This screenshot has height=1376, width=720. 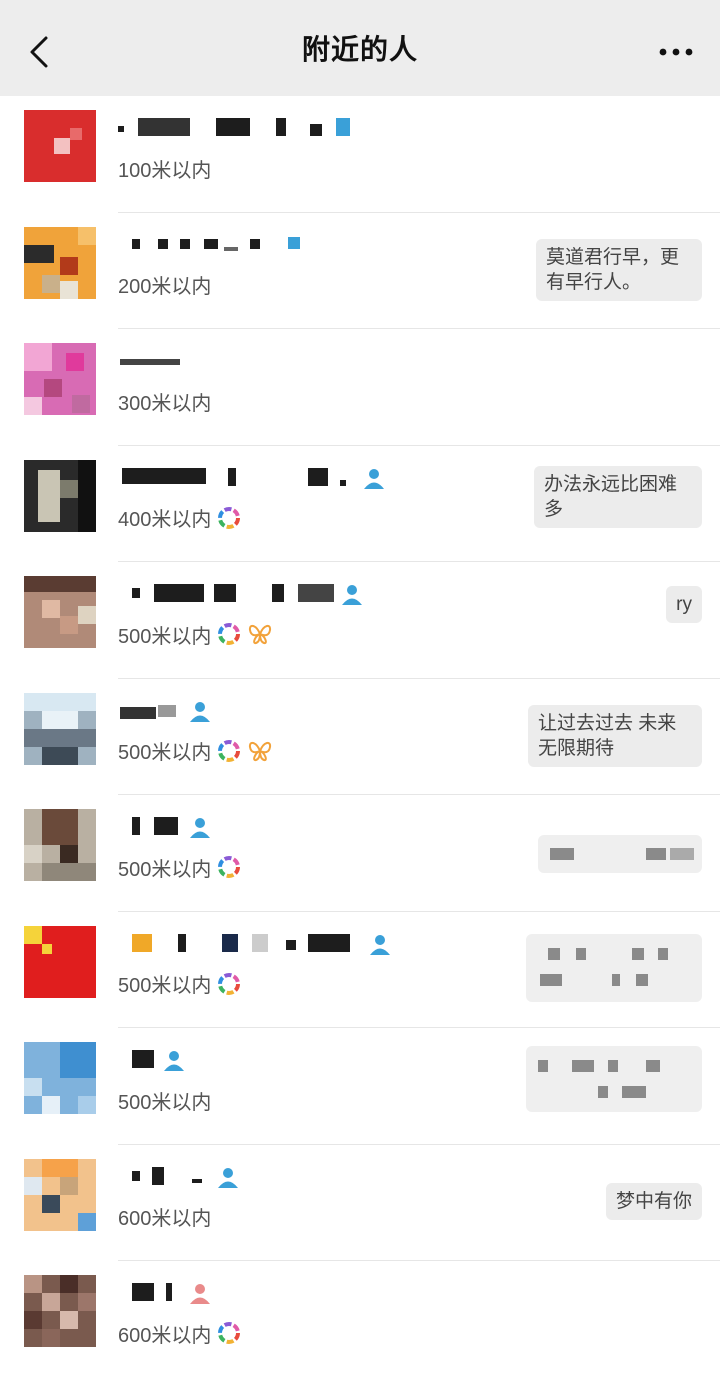 What do you see at coordinates (165, 520) in the screenshot?
I see `distance-label: 400米以内` at bounding box center [165, 520].